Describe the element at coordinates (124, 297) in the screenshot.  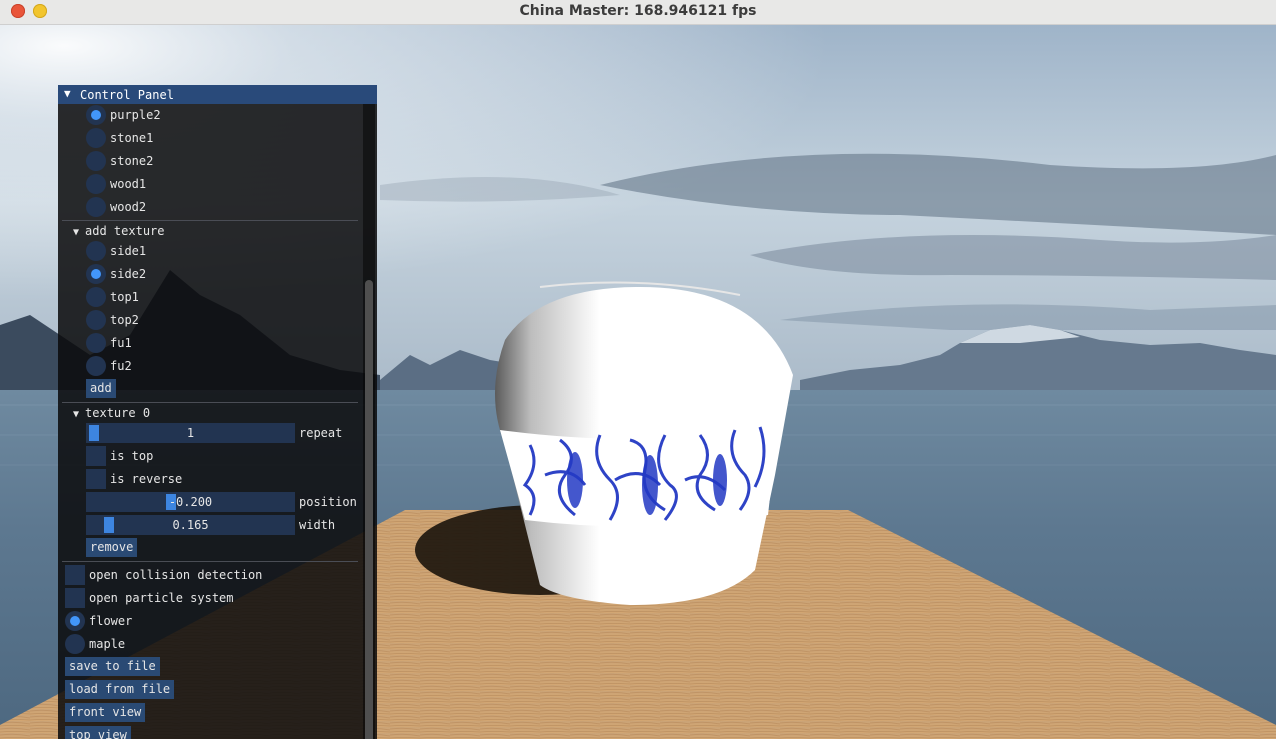
I see `texture-label: top1` at that location.